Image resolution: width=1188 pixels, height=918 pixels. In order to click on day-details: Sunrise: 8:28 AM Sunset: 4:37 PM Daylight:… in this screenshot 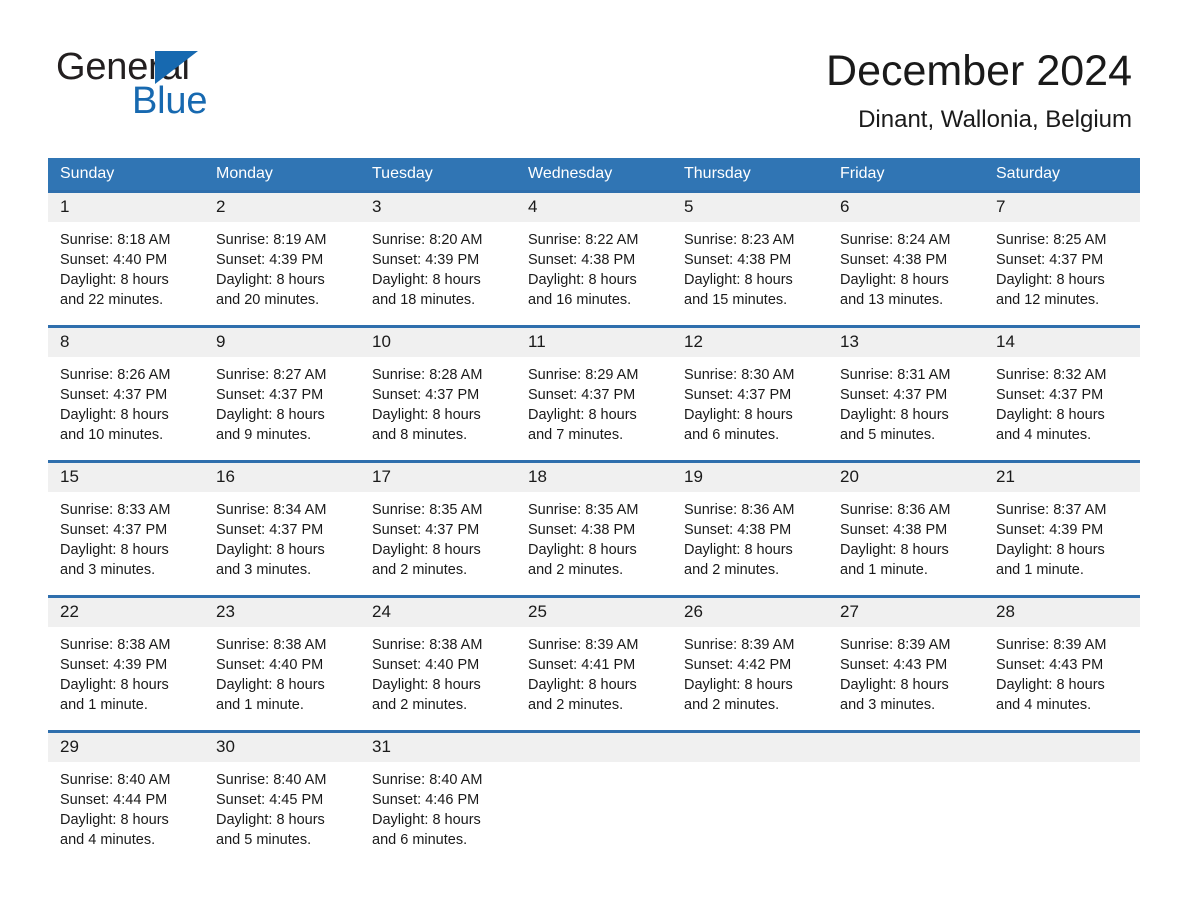, I will do `click(438, 401)`.